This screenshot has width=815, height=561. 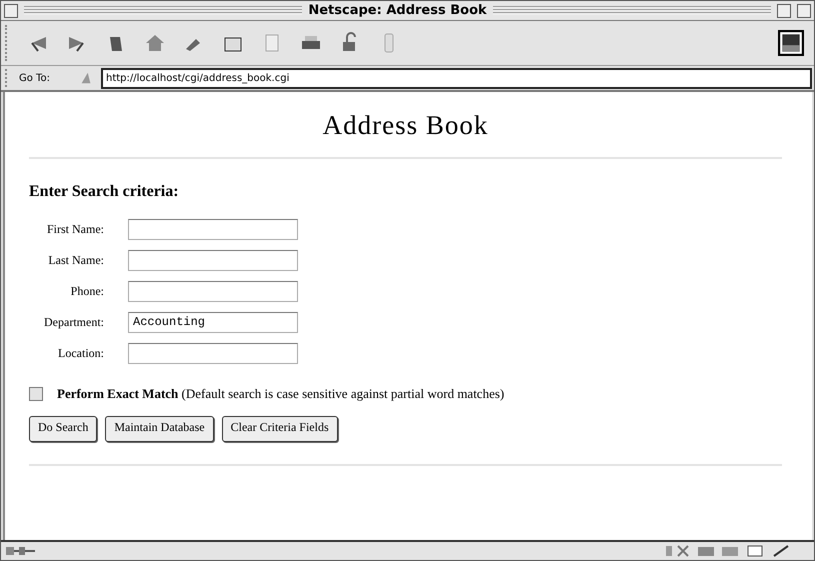 I want to click on collapse-box, so click(x=804, y=11).